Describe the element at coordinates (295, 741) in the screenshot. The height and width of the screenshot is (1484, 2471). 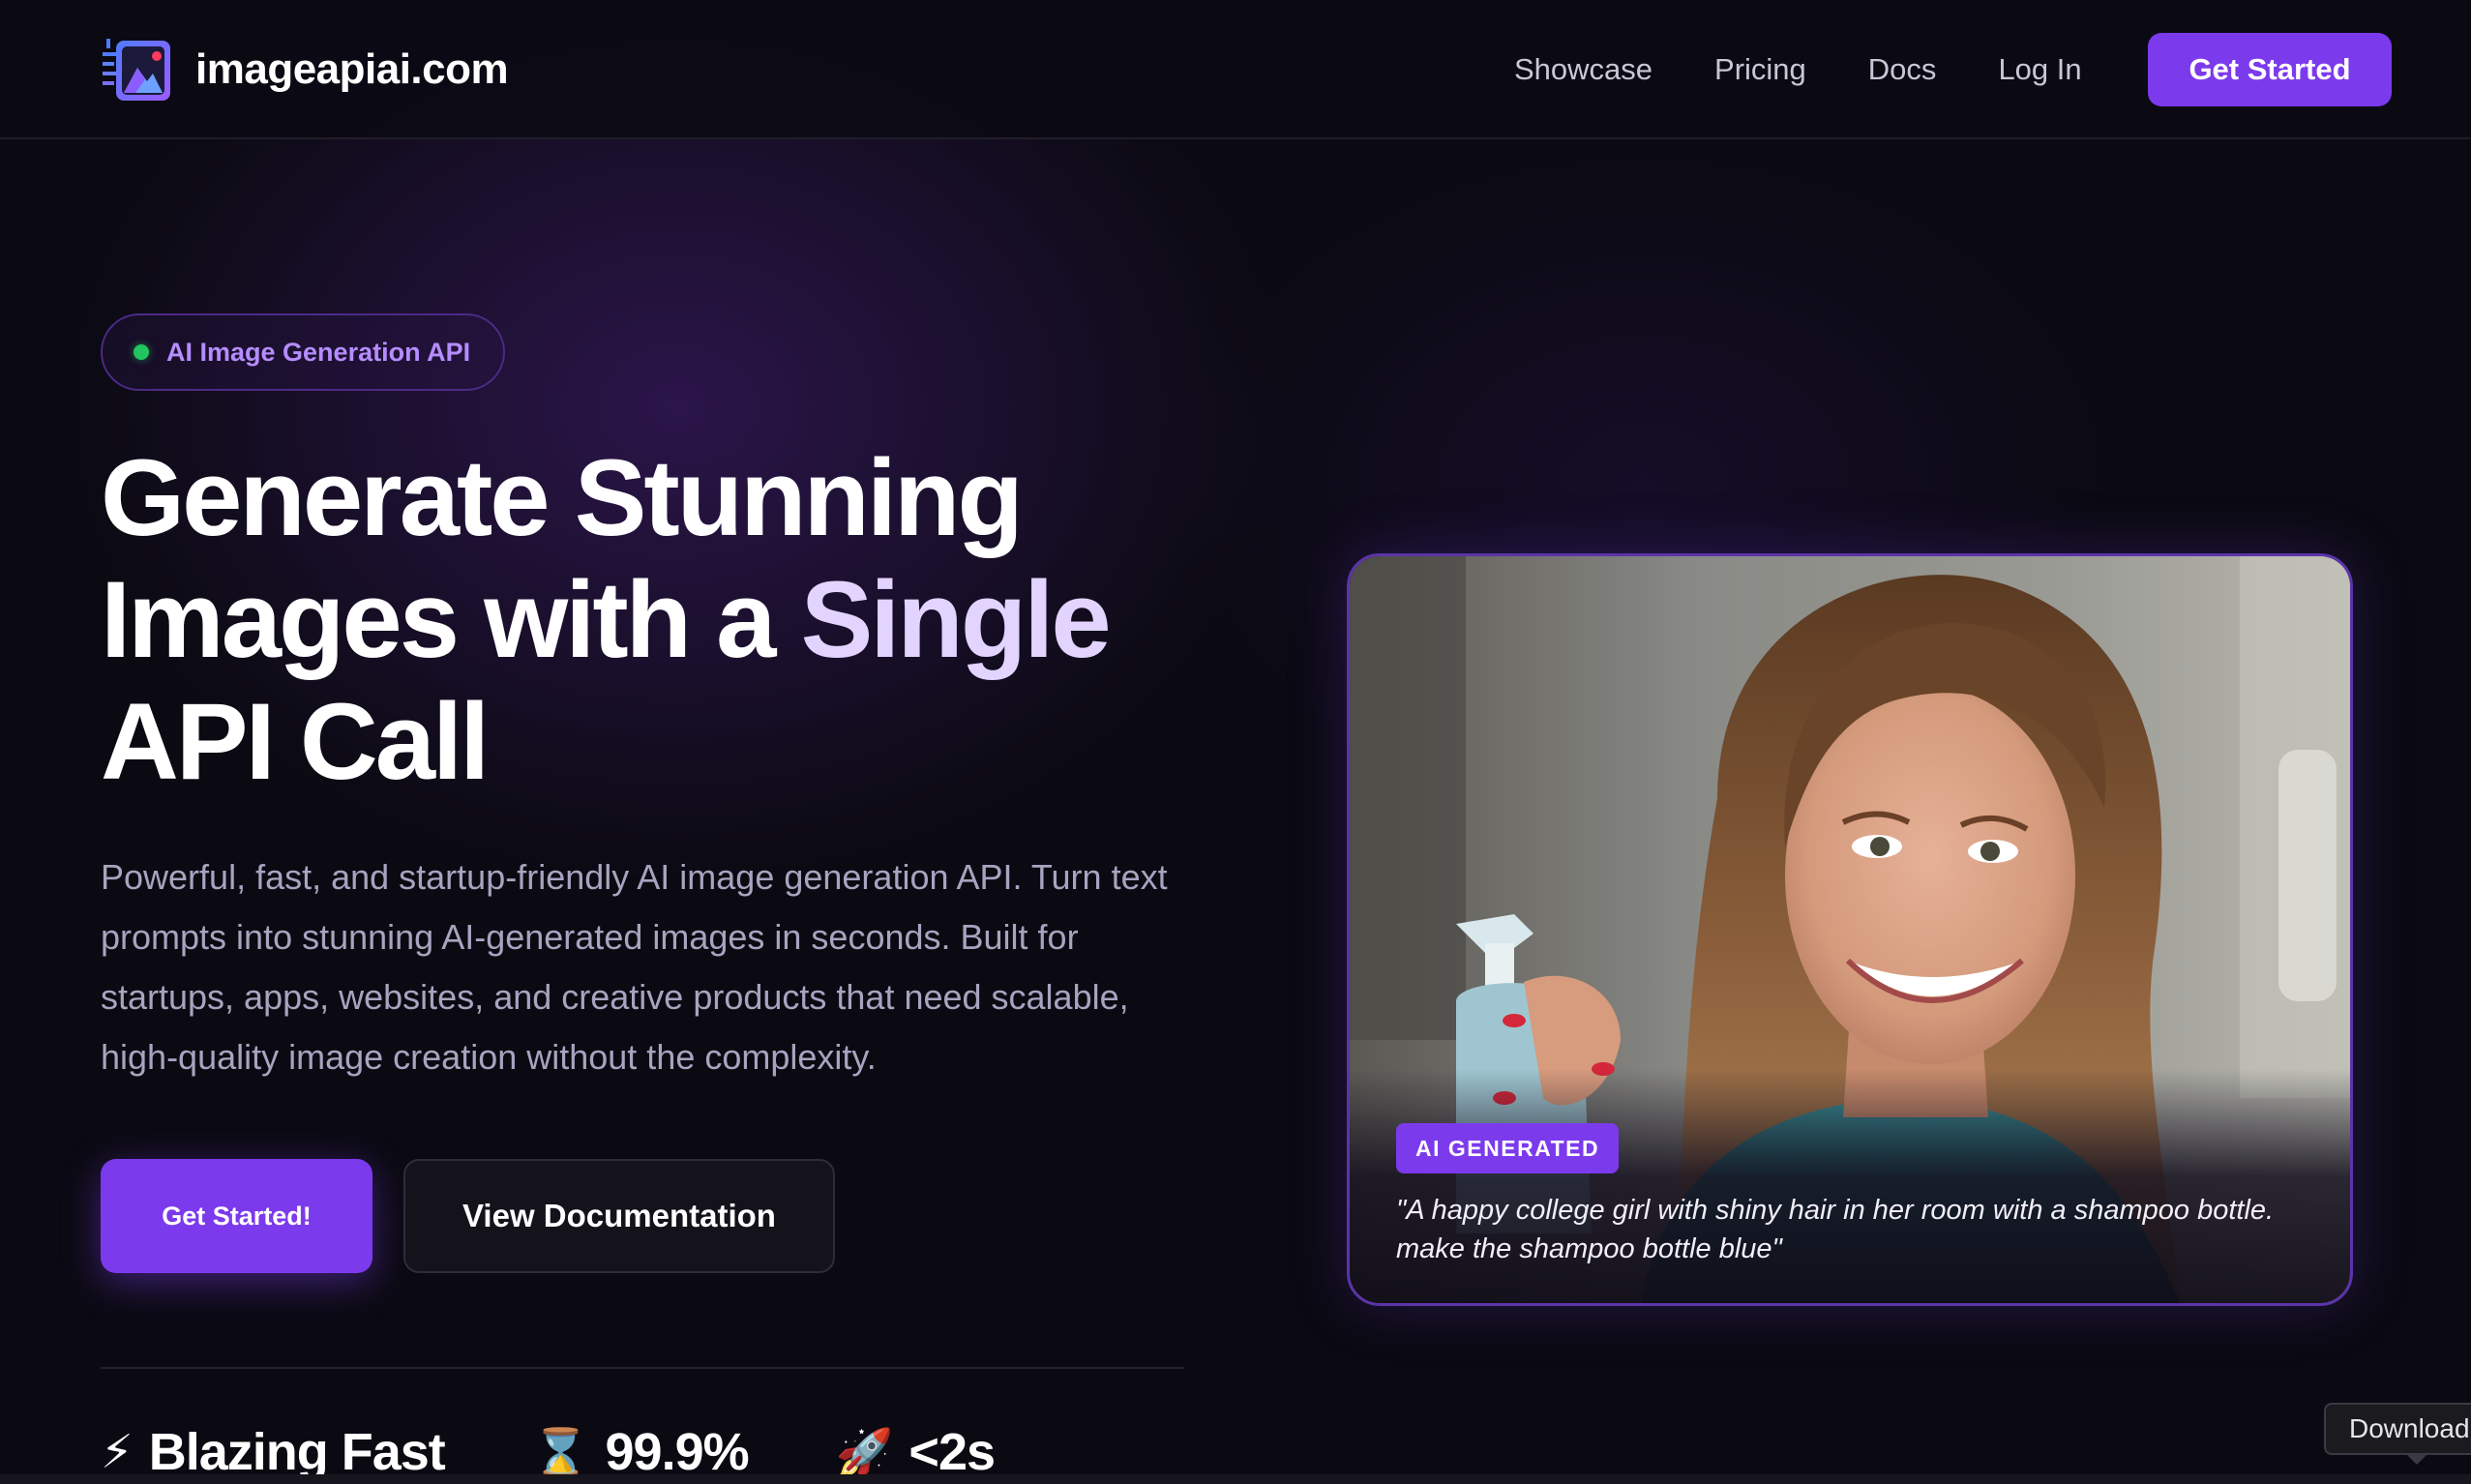
I see `headline-part2: API Call` at that location.